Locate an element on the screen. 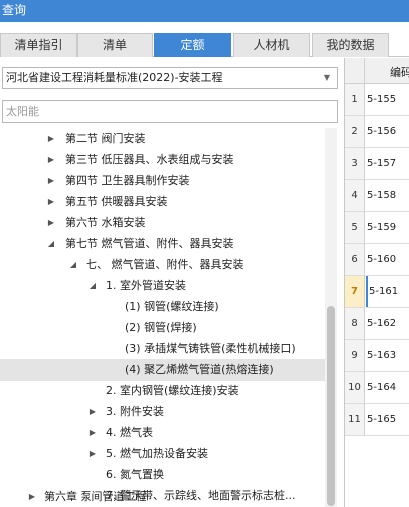  tree-node: ▶ 第五节 供暖器具安装 is located at coordinates (162, 202).